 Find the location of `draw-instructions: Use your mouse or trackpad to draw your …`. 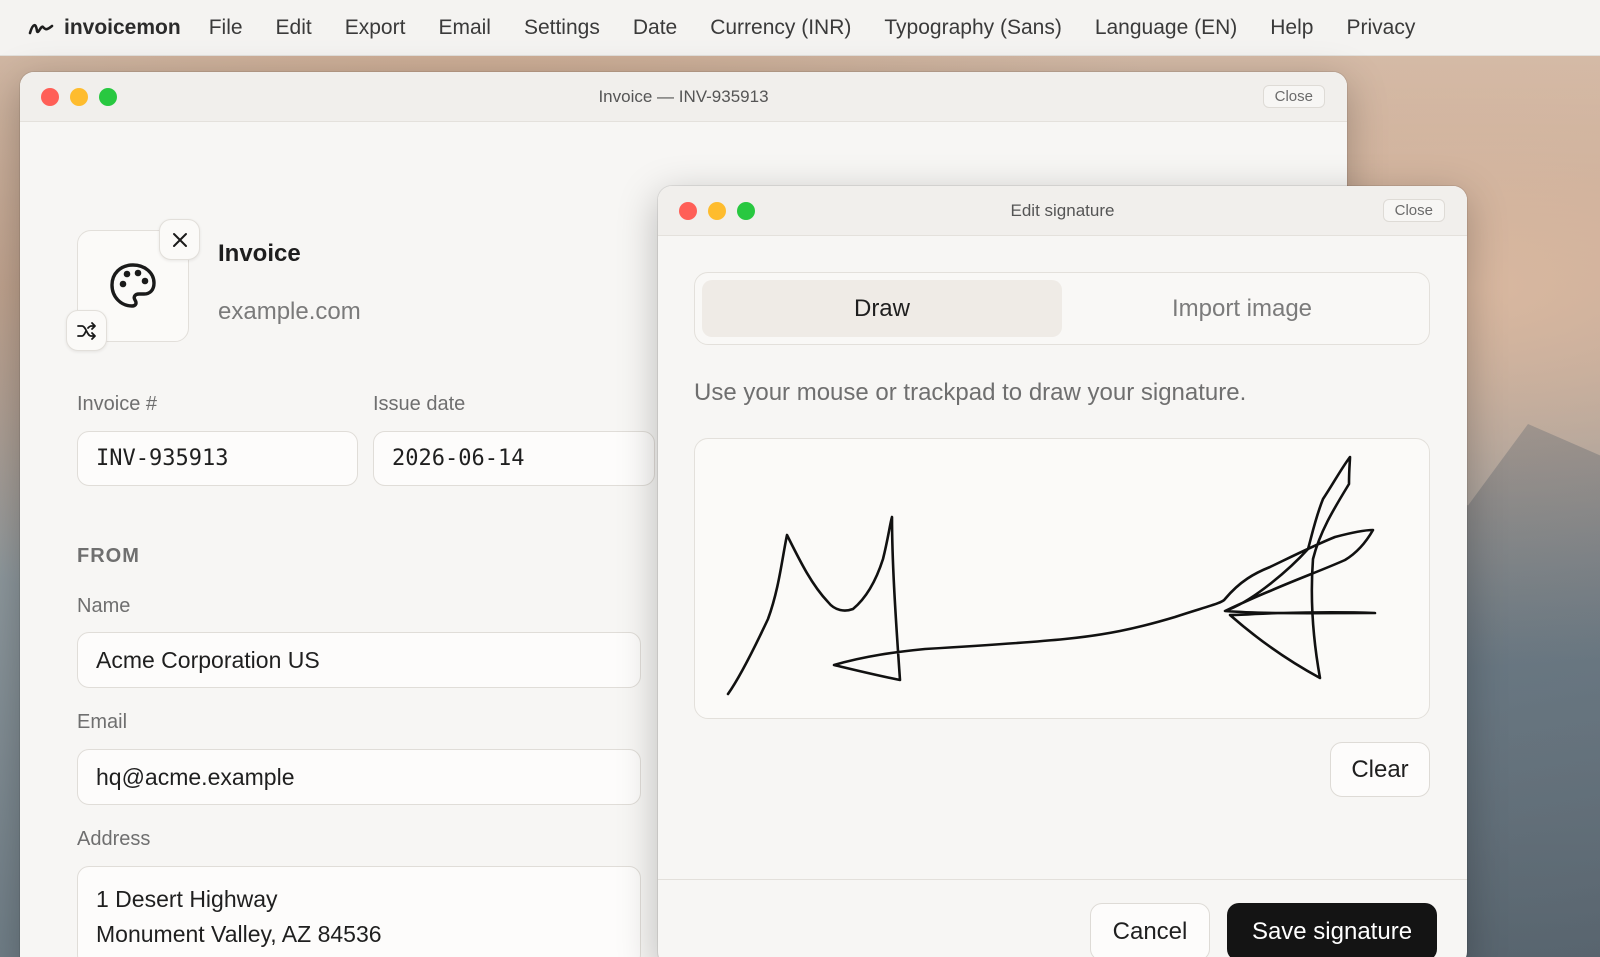

draw-instructions: Use your mouse or trackpad to draw your … is located at coordinates (970, 392).